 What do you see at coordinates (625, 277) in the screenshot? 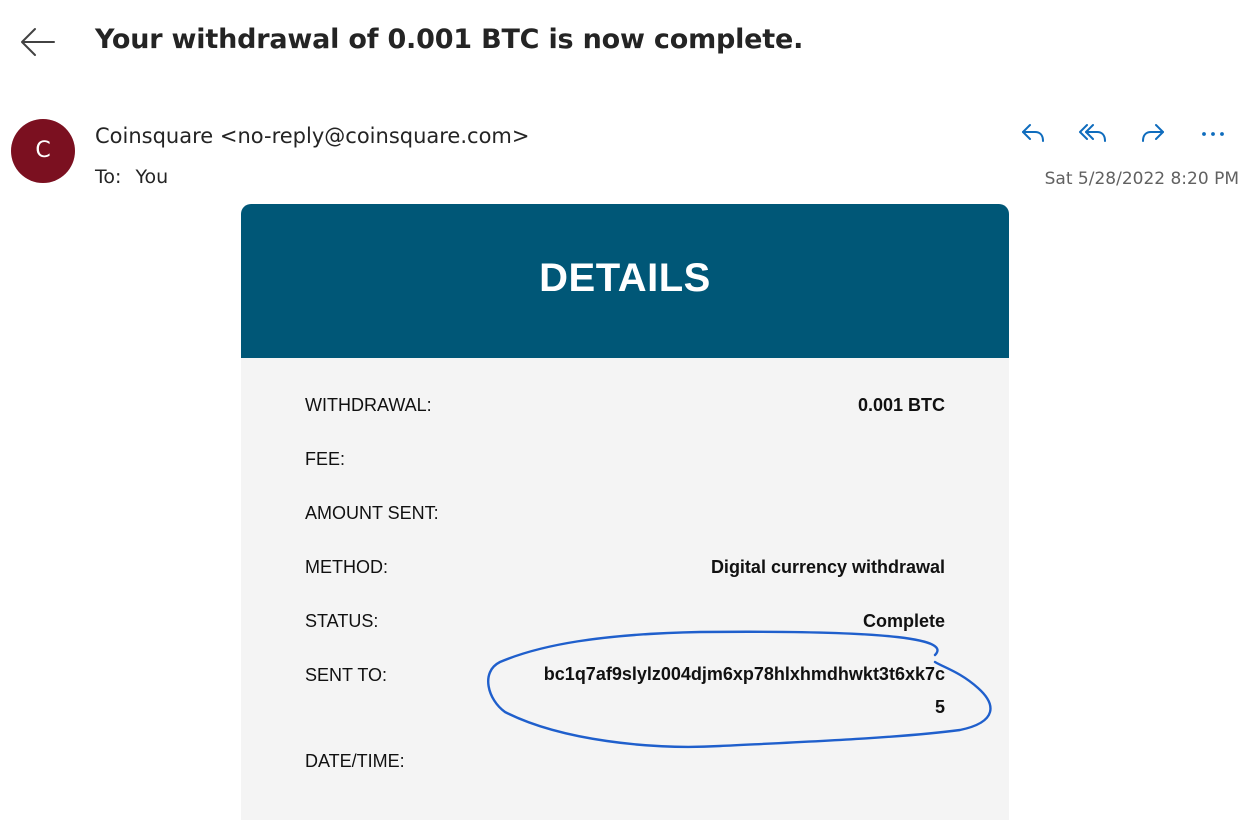
I see `details-title: DETAILS` at bounding box center [625, 277].